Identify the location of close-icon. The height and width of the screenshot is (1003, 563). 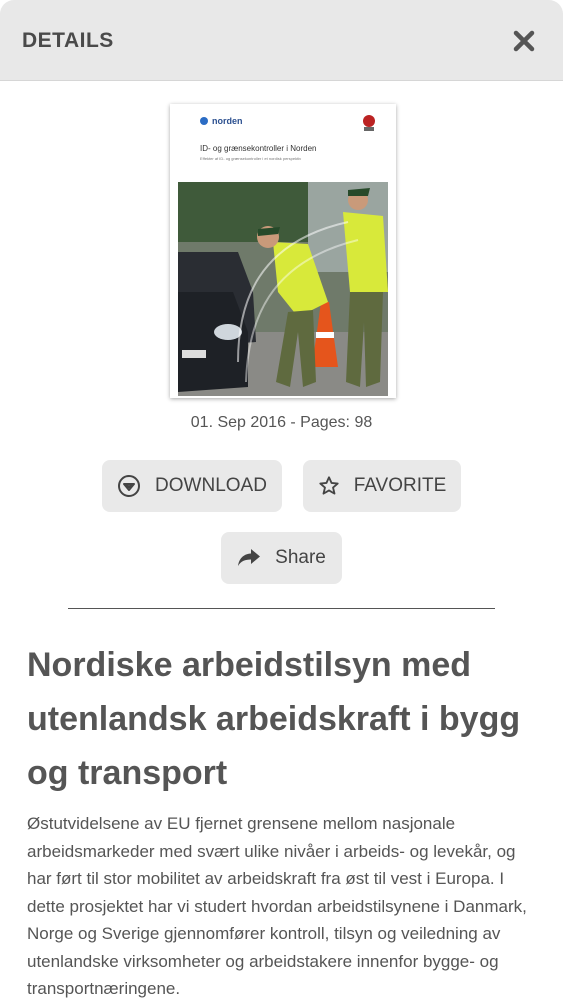
(524, 41).